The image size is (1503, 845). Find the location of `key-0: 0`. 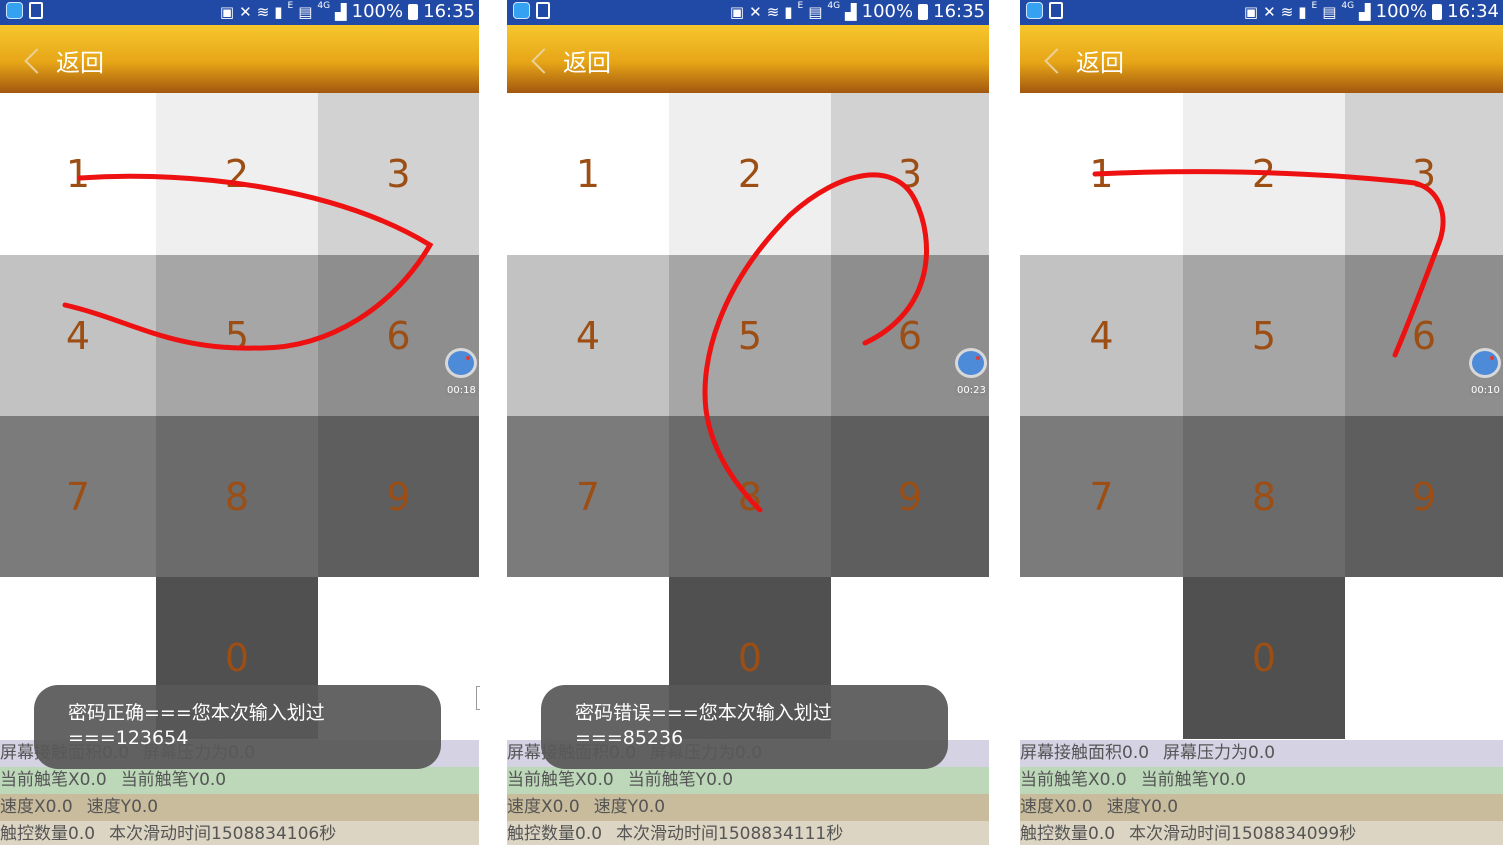

key-0: 0 is located at coordinates (1264, 658).